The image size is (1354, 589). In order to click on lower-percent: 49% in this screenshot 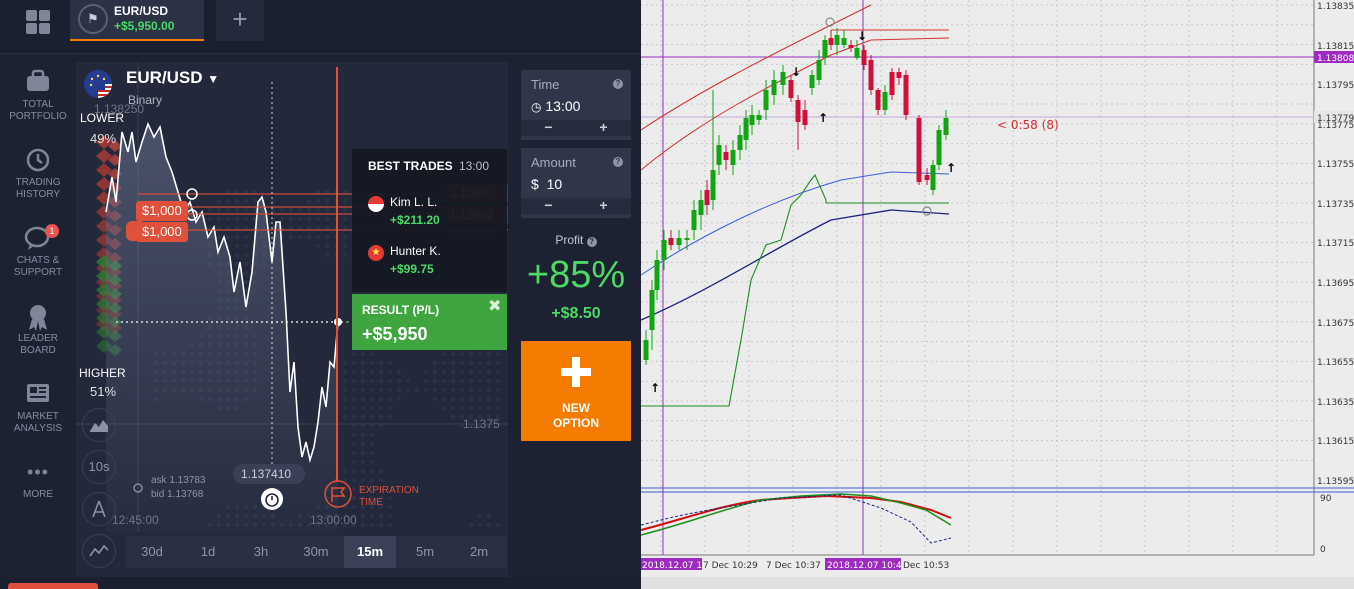, I will do `click(103, 138)`.